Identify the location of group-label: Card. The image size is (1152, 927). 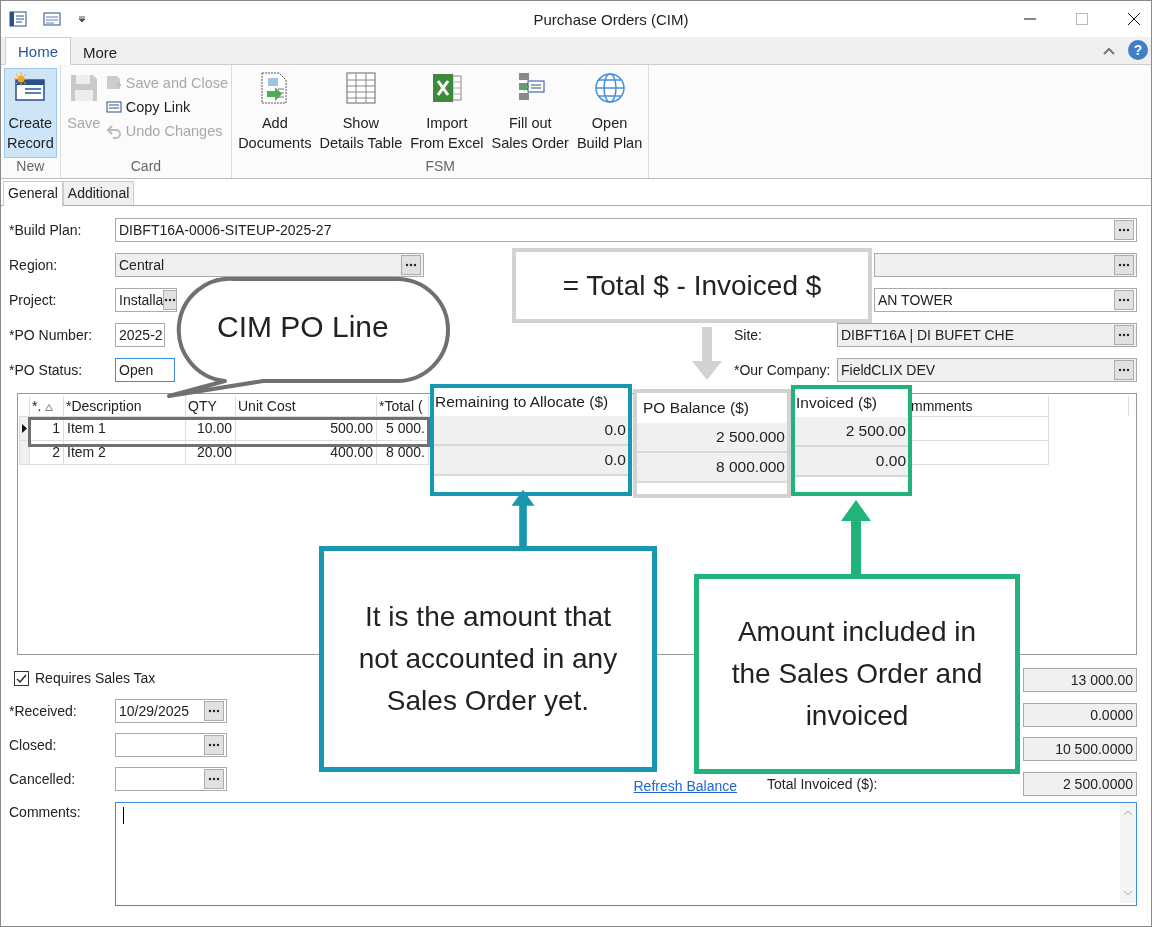
(146, 167).